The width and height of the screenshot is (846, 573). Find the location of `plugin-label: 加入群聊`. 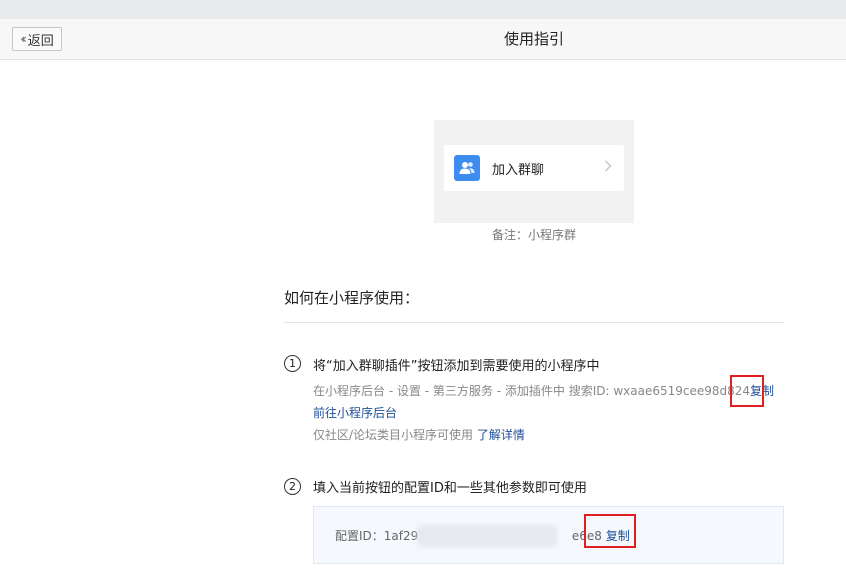

plugin-label: 加入群聊 is located at coordinates (518, 170).